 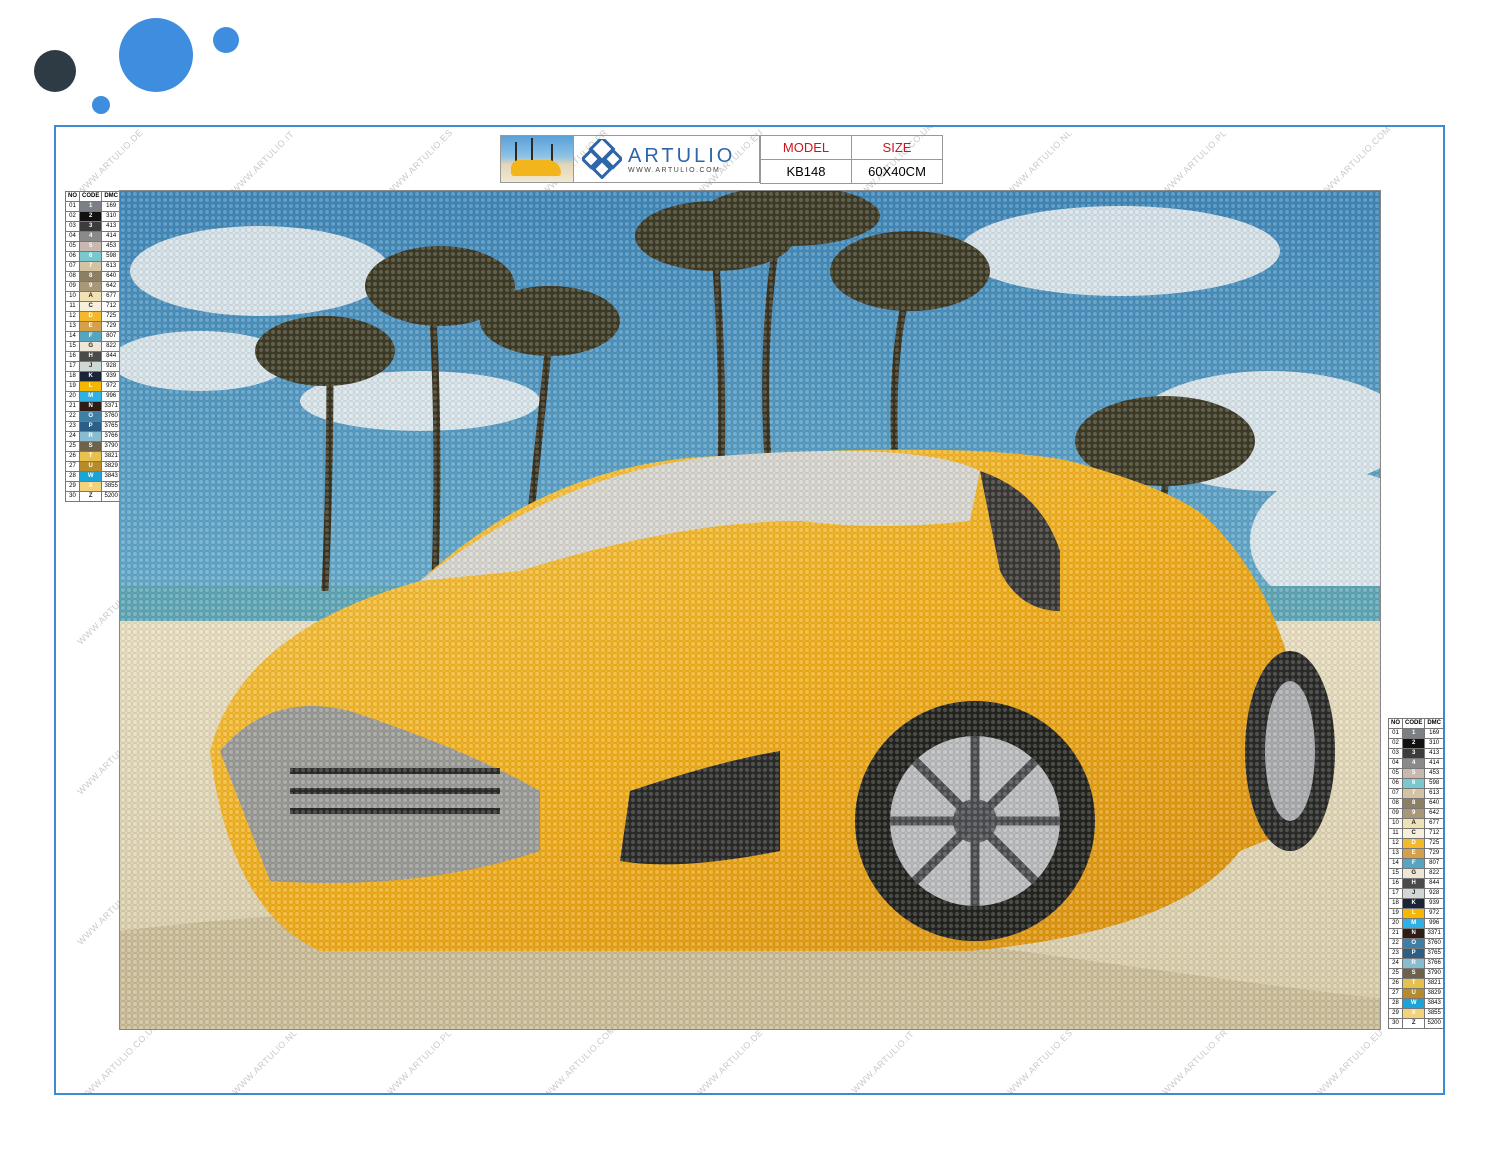 I want to click on legend-code: C, so click(x=1413, y=833).